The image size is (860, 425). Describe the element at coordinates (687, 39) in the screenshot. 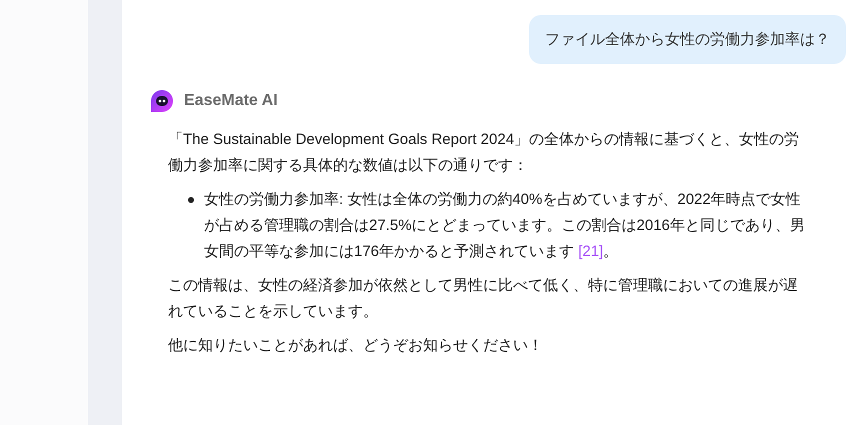

I see `user-message: ファイル全体から女性の労働力参加率は？` at that location.